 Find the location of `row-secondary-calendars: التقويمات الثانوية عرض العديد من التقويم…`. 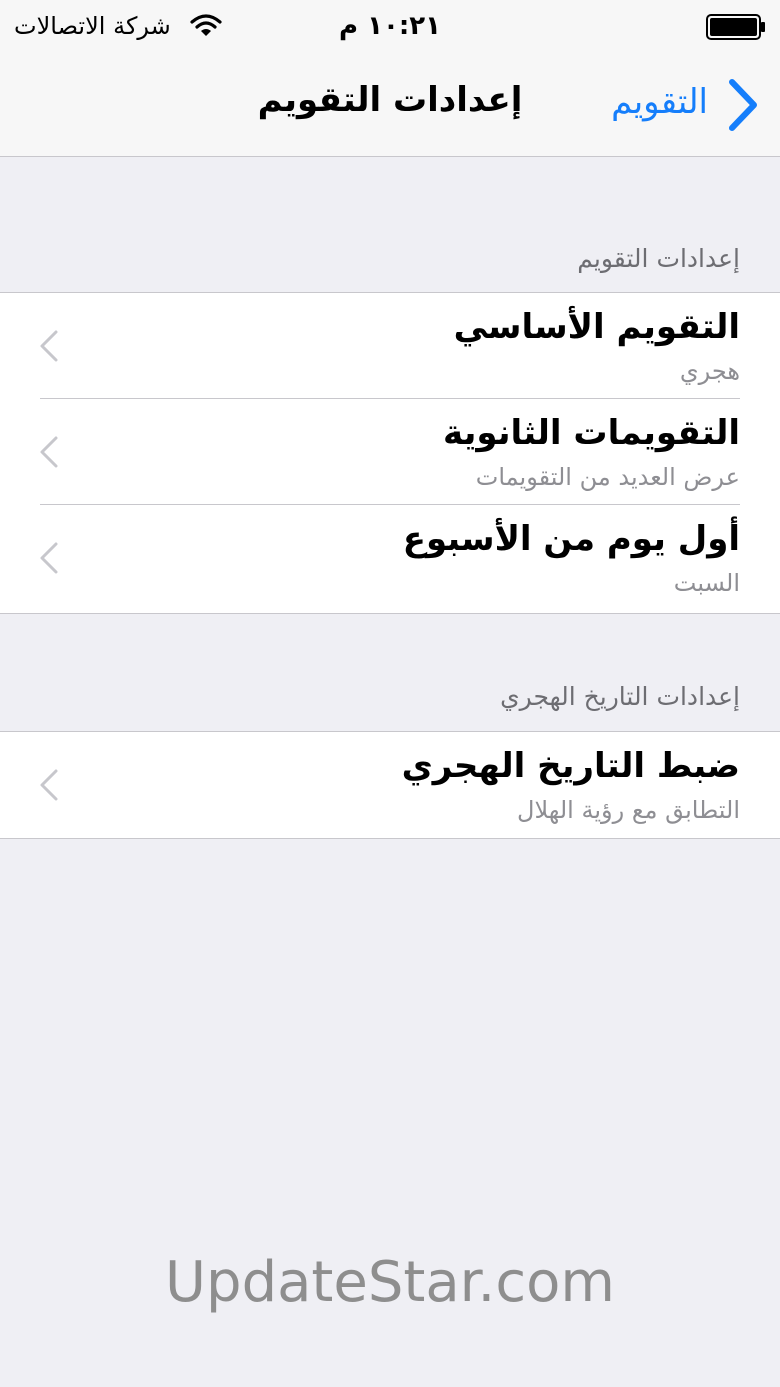

row-secondary-calendars: التقويمات الثانوية عرض العديد من التقويم… is located at coordinates (390, 452).